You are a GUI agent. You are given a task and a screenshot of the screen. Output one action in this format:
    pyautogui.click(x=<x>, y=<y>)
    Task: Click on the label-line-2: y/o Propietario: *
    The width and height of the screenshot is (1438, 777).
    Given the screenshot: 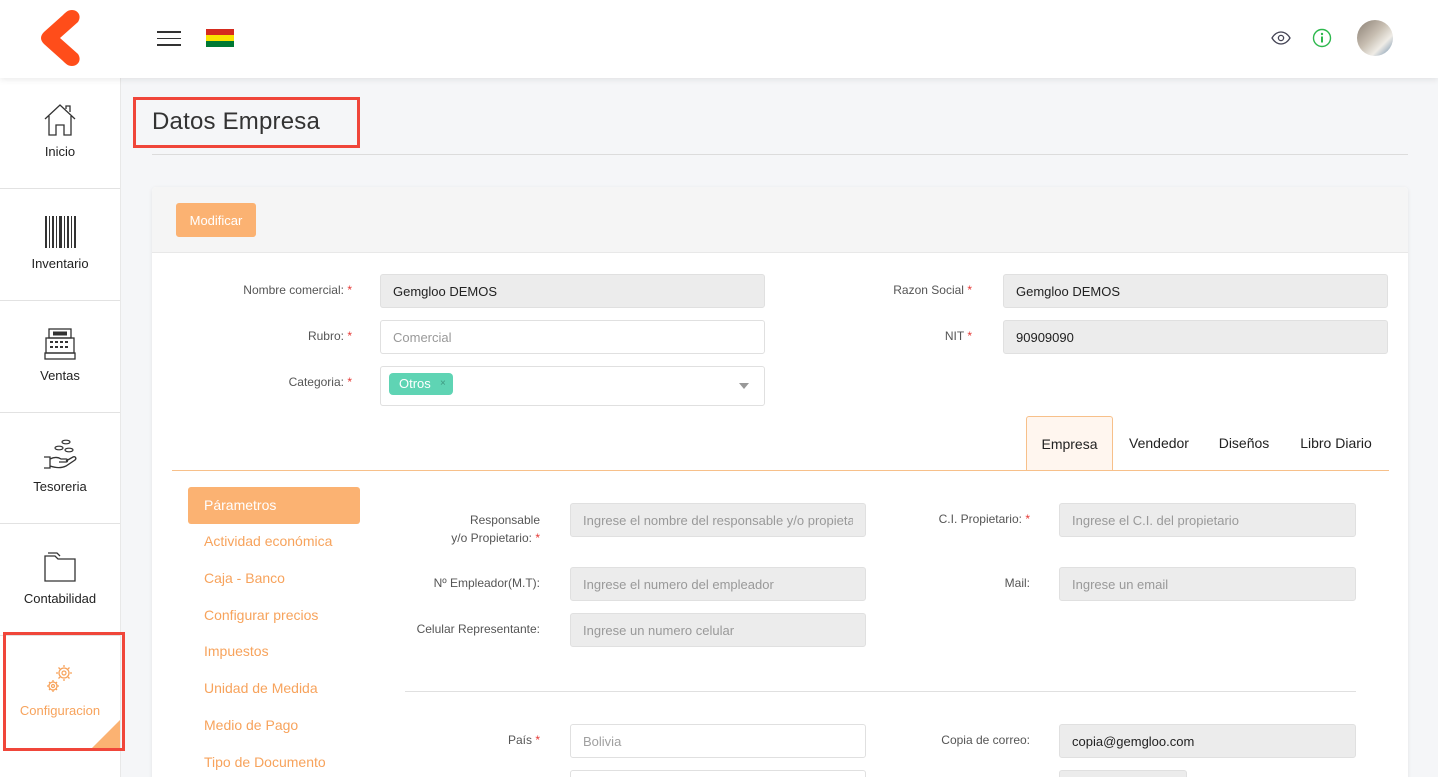 What is the action you would take?
    pyautogui.click(x=495, y=538)
    